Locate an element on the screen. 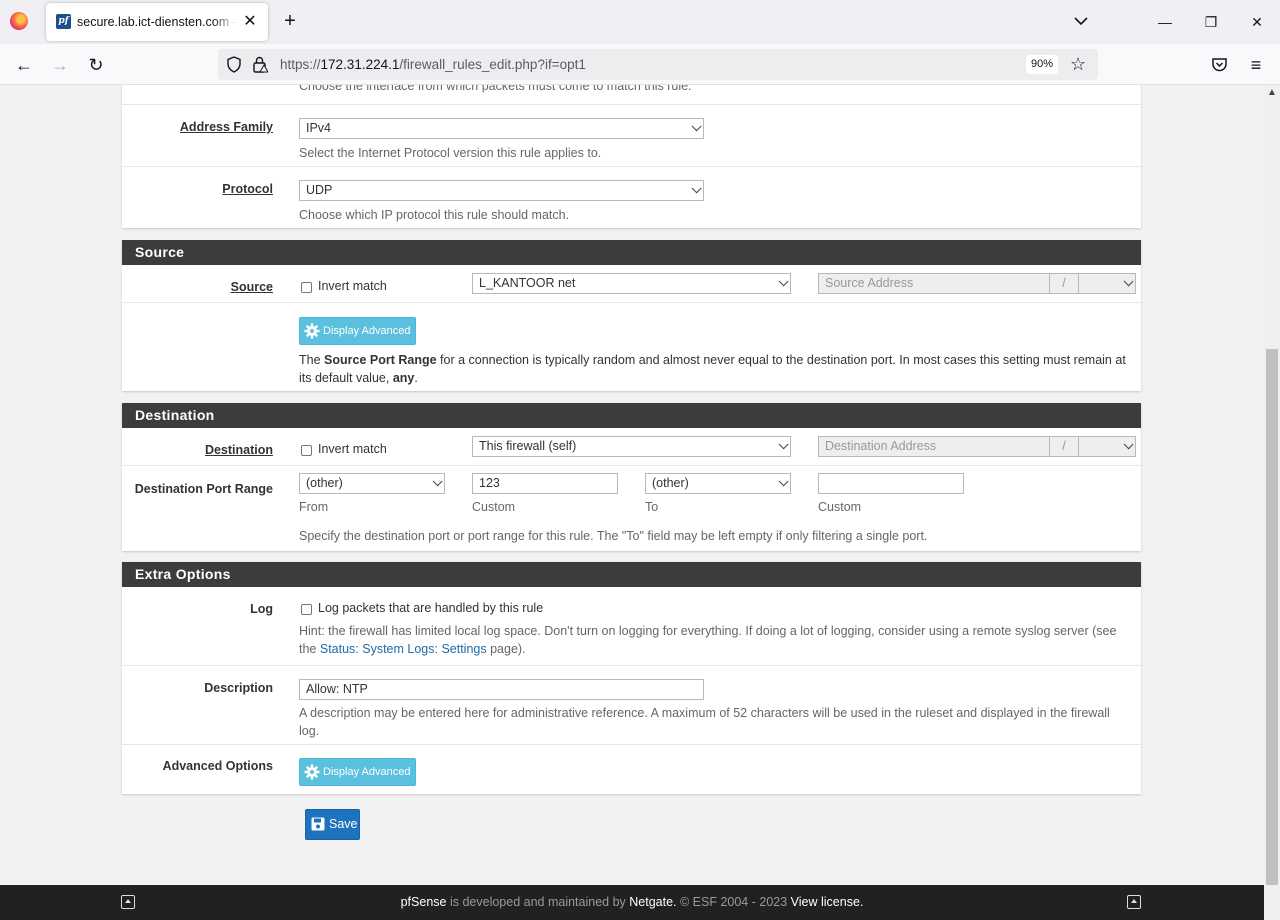 This screenshot has width=1280, height=920. advanced-display-advanced-button: Display Advanced is located at coordinates (358, 772).